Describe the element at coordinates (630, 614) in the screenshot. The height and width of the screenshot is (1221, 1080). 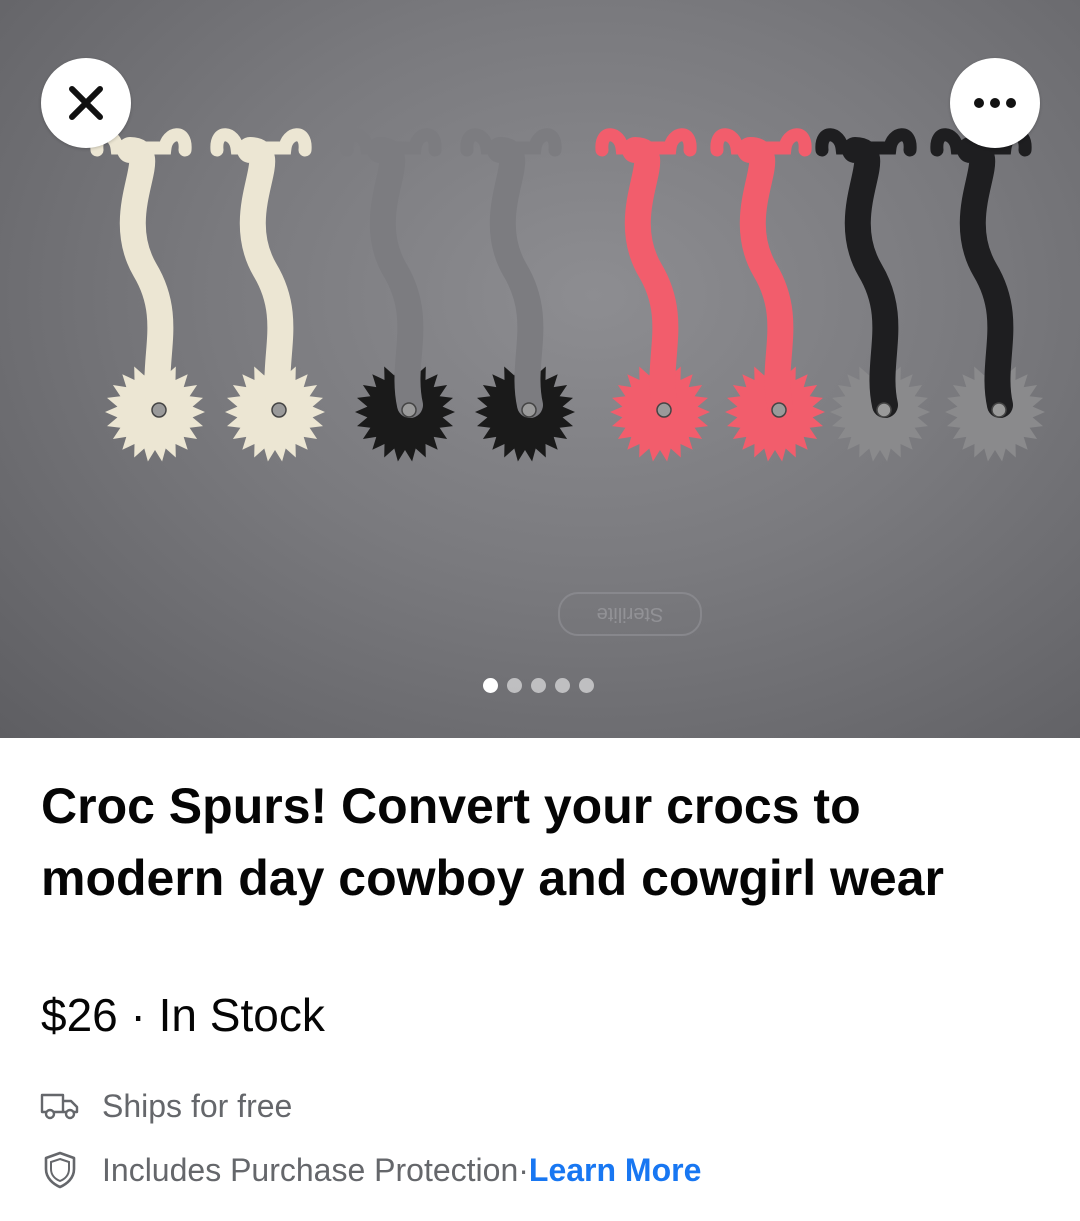
I see `container-watermark: Sterilite` at that location.